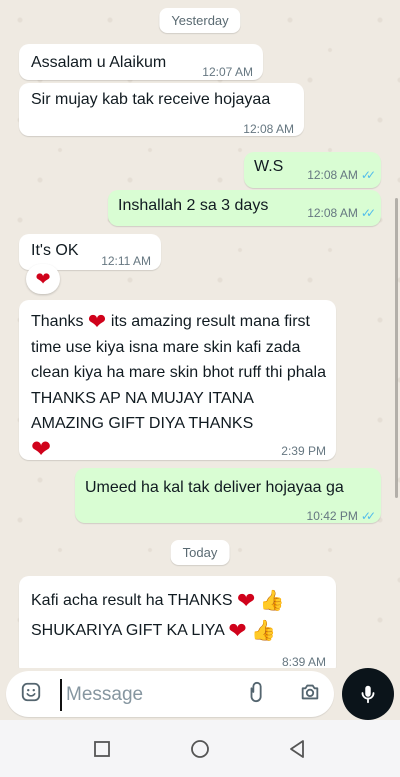 The height and width of the screenshot is (777, 400). What do you see at coordinates (126, 261) in the screenshot?
I see `message-time: 12:11 AM` at bounding box center [126, 261].